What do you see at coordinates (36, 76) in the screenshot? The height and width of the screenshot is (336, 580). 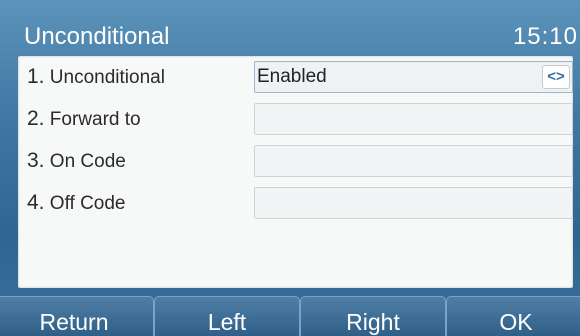 I see `row-number: 1.` at bounding box center [36, 76].